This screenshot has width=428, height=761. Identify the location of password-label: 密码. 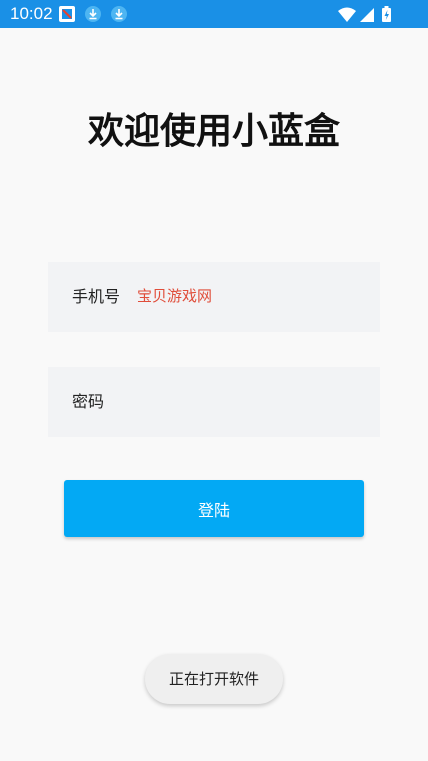
(88, 401).